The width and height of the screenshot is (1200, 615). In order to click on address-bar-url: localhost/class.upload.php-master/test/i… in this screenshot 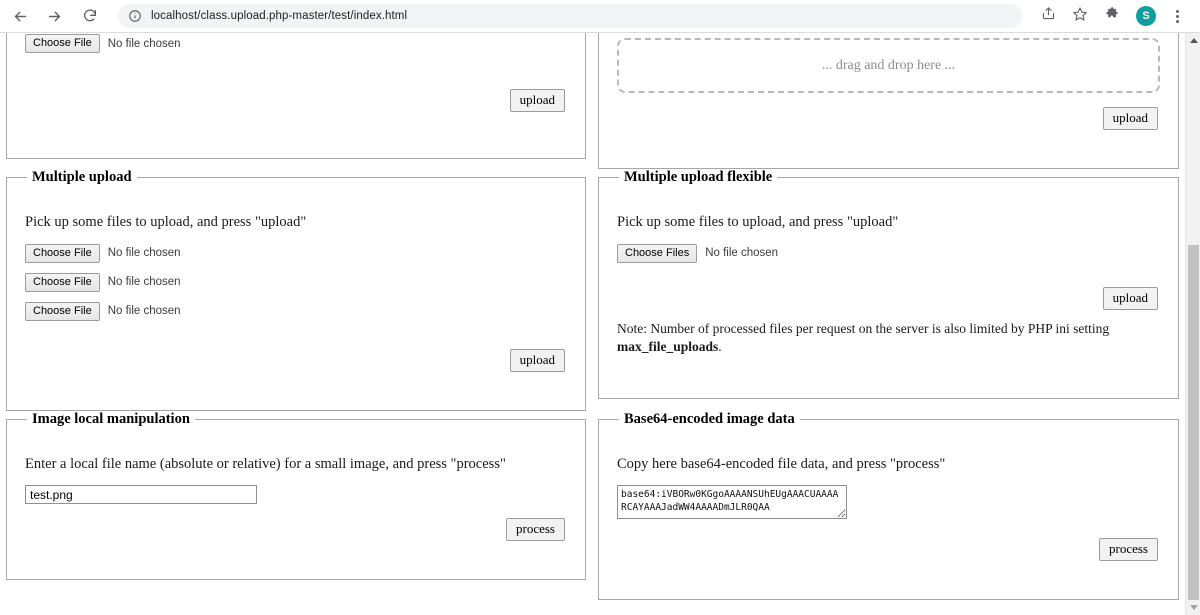, I will do `click(279, 16)`.